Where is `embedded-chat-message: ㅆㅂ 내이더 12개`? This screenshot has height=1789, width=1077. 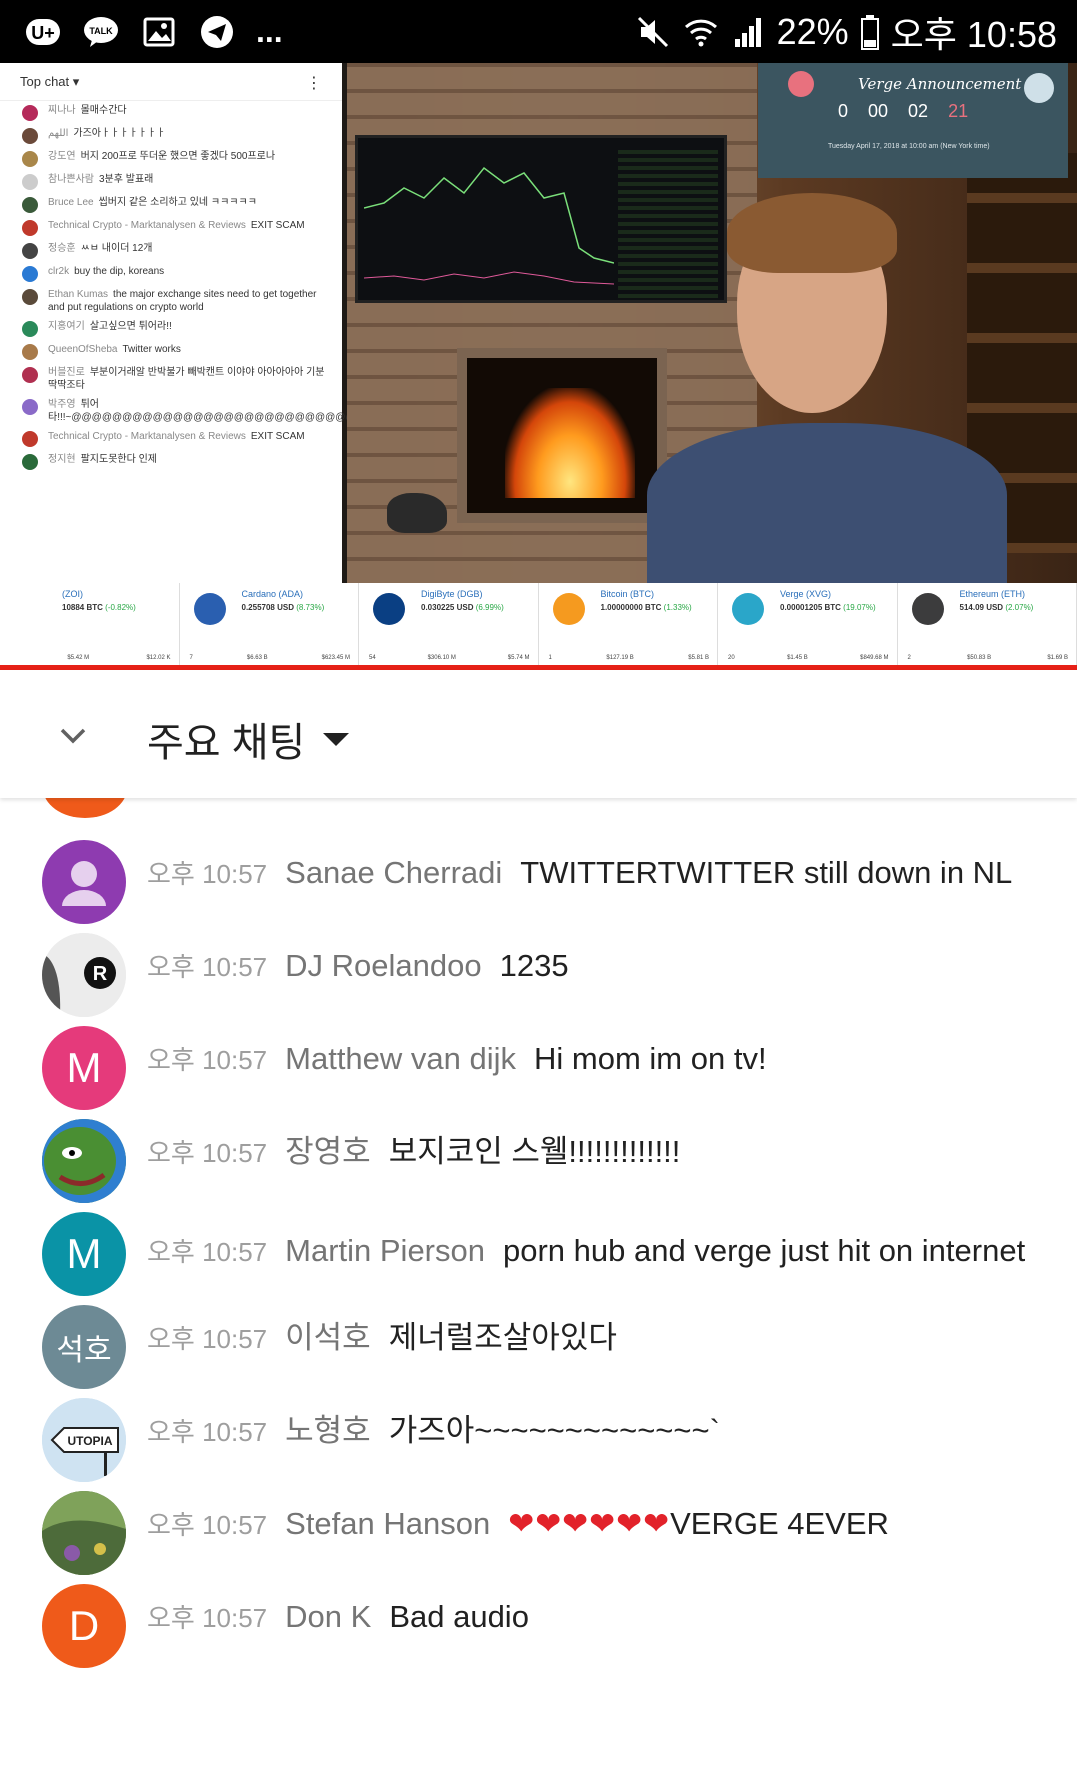
embedded-chat-message: ㅆㅂ 내이더 12개 is located at coordinates (116, 248).